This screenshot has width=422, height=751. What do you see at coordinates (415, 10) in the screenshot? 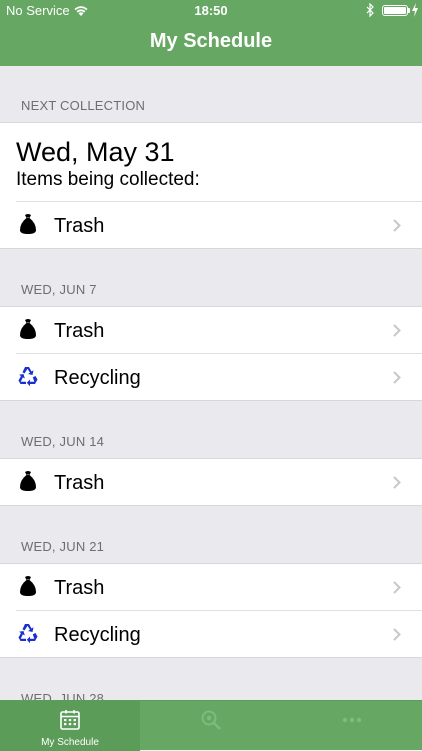
I see `charging-bolt-icon` at bounding box center [415, 10].